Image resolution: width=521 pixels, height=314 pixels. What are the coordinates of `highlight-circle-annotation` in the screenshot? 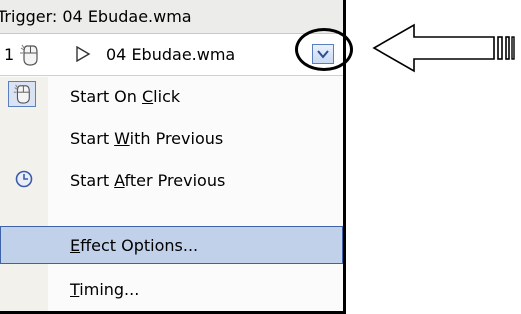 It's located at (324, 49).